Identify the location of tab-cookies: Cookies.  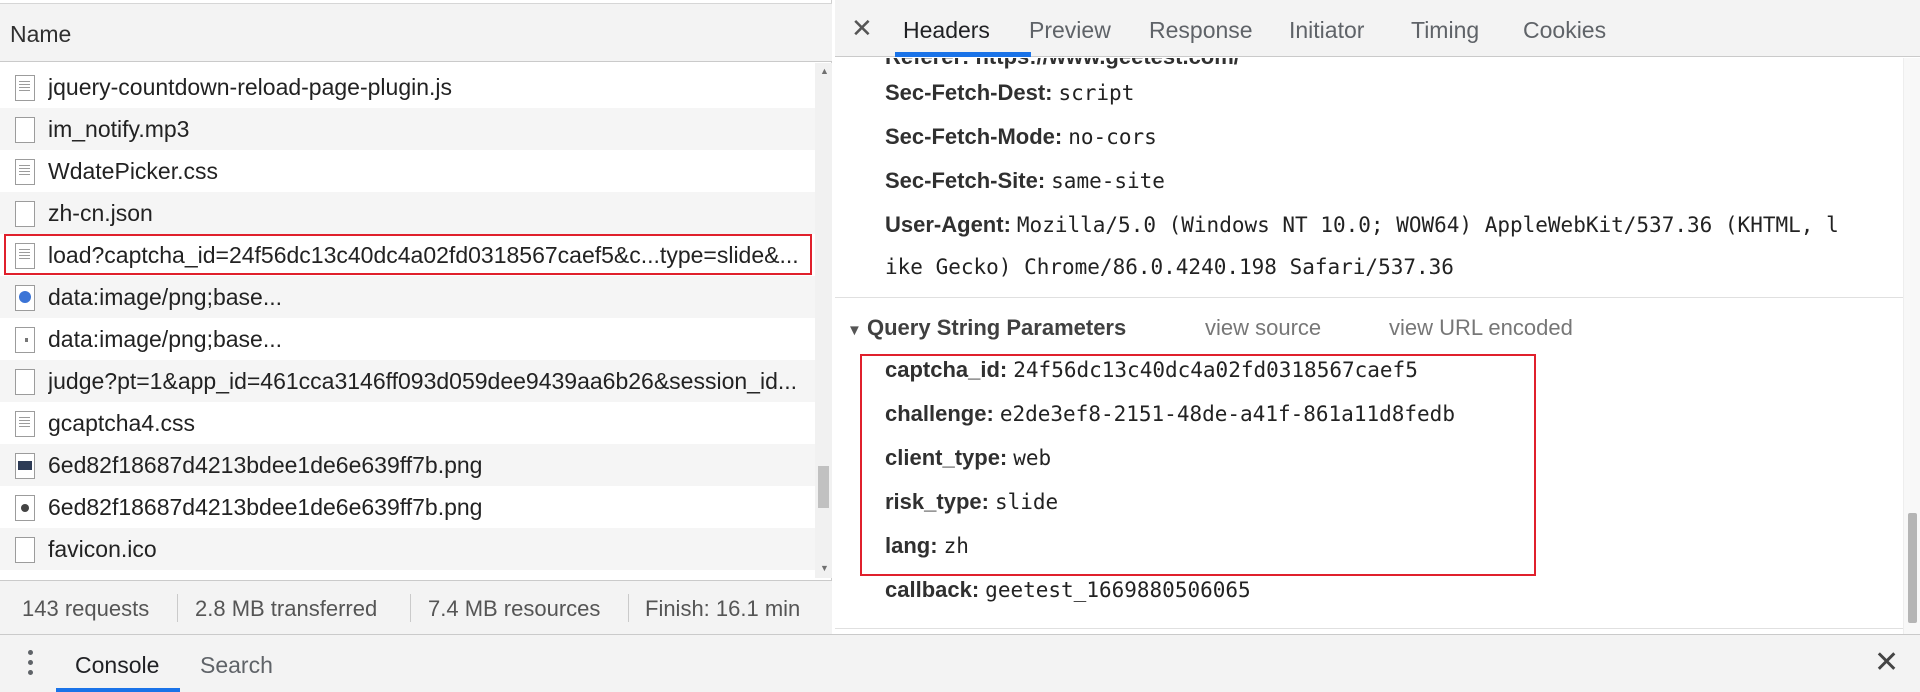
(1564, 30).